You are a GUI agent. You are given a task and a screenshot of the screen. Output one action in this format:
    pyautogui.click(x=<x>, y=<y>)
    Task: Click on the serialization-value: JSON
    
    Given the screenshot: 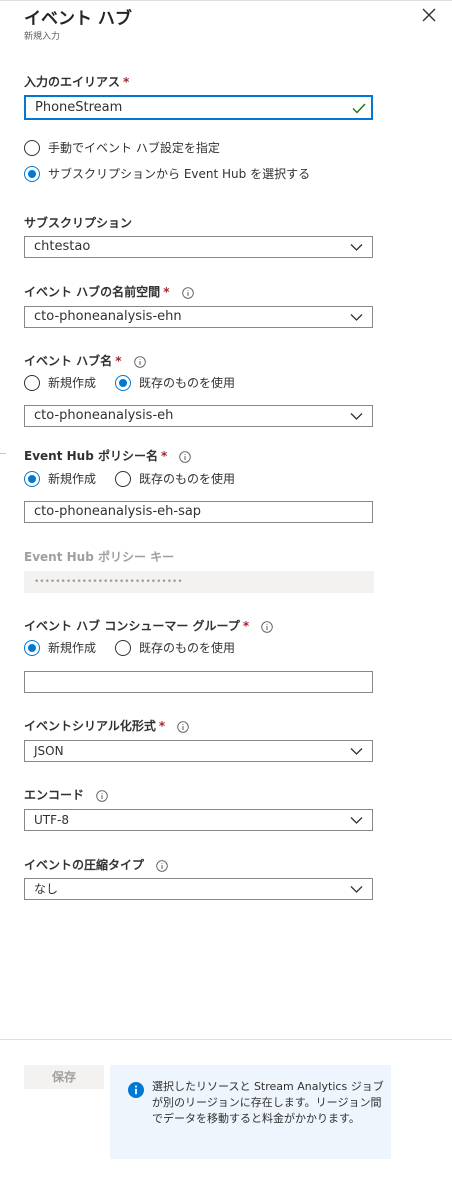 What is the action you would take?
    pyautogui.click(x=49, y=751)
    